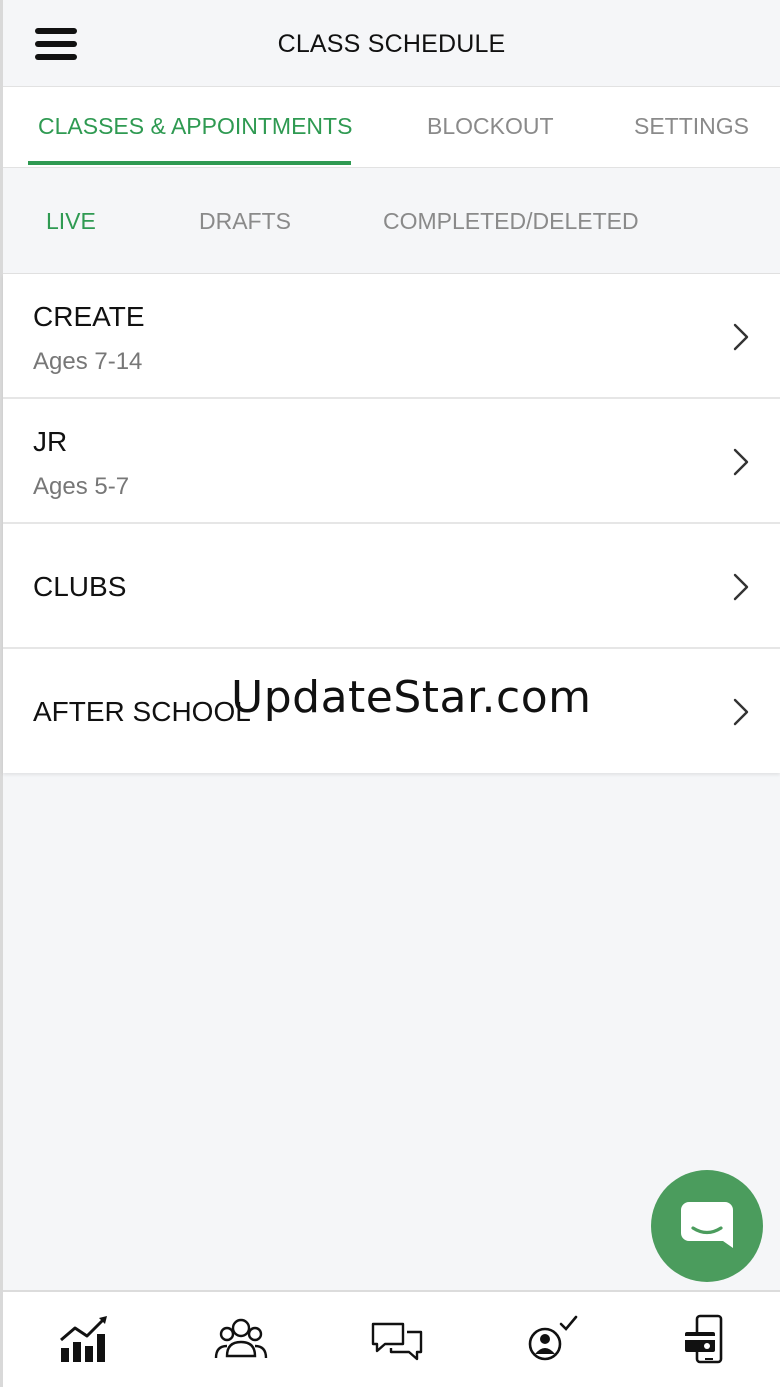  I want to click on analytics-chart-icon, so click(83, 1339).